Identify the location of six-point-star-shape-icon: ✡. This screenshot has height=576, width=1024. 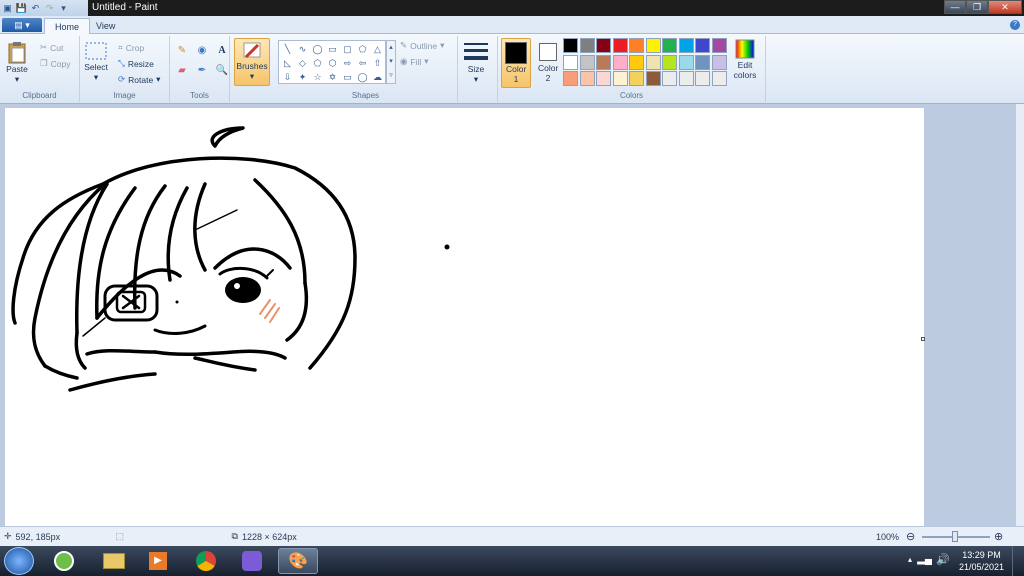
(332, 77).